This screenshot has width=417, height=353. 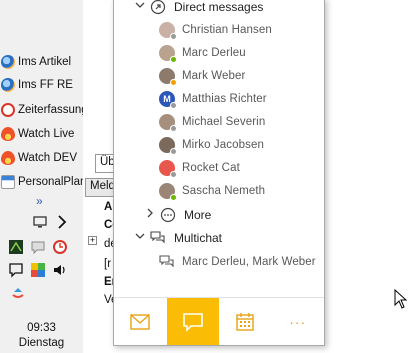 I want to click on contact-name: Michael Severin, so click(x=224, y=121).